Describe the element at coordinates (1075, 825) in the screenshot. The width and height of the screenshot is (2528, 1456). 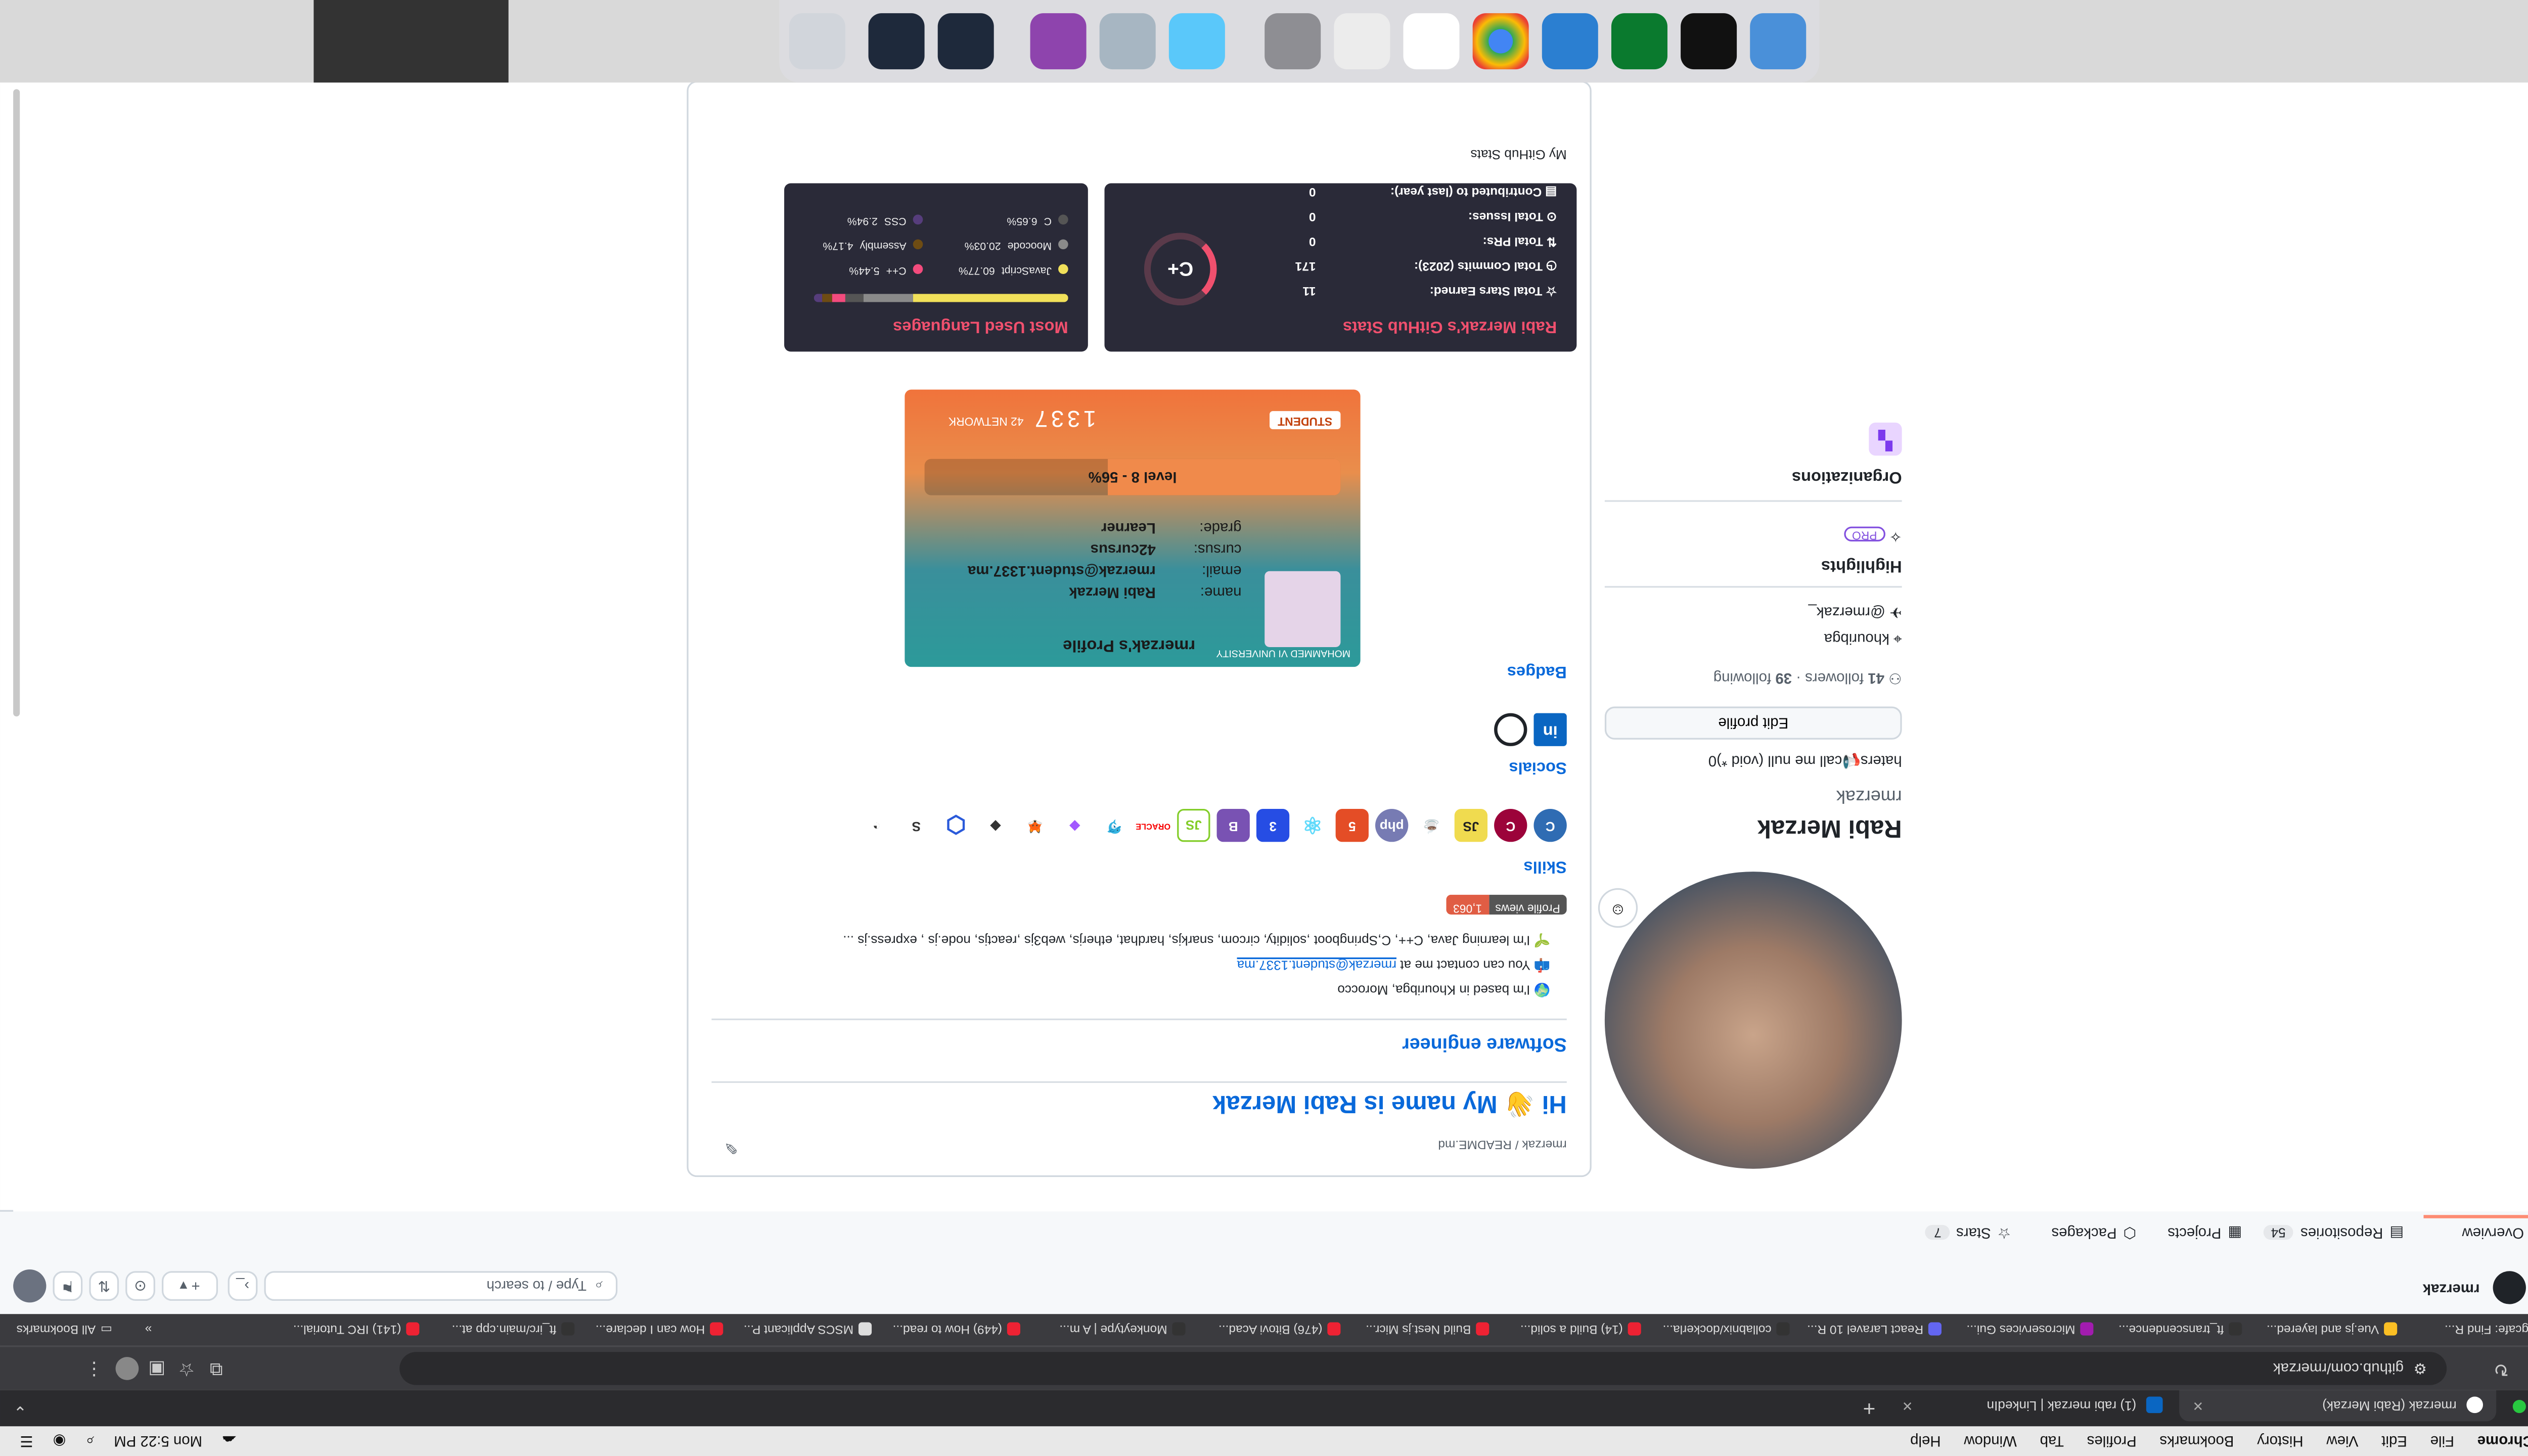
I see `figma-icon: ◆` at that location.